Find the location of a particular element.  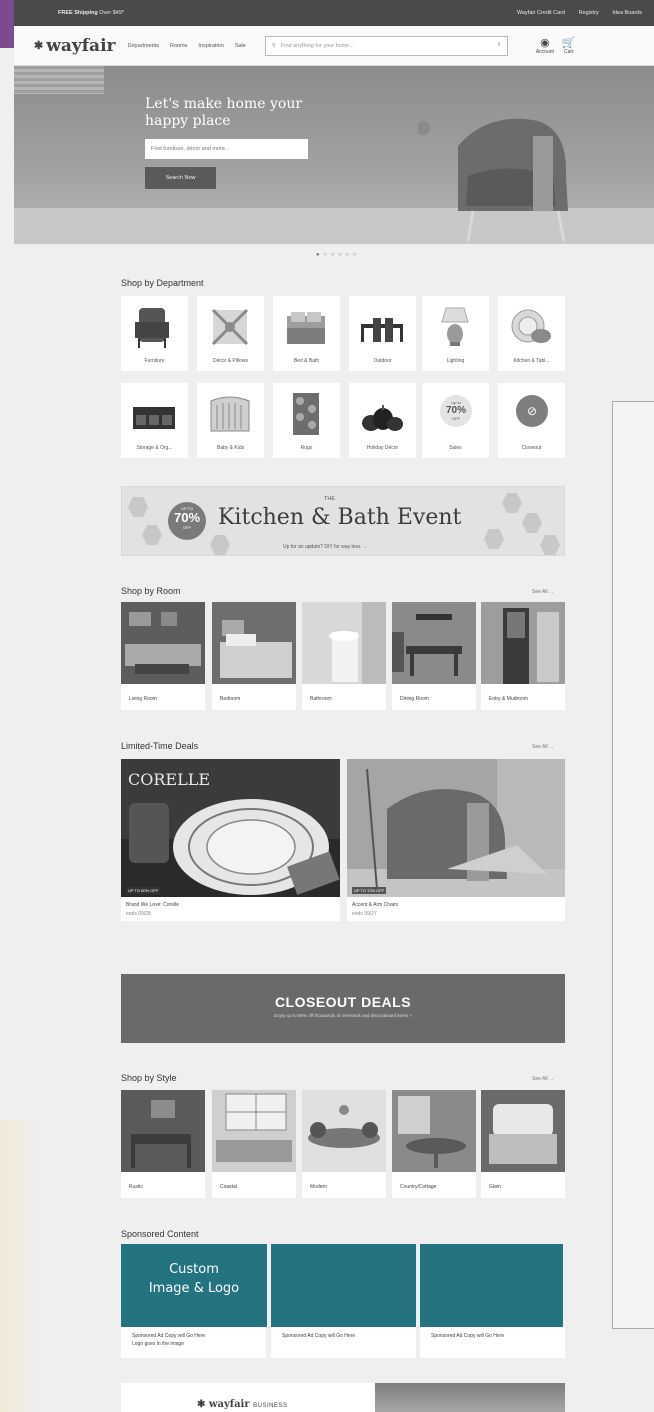

dept-bed-bath: Bed & Bath is located at coordinates (306, 333).